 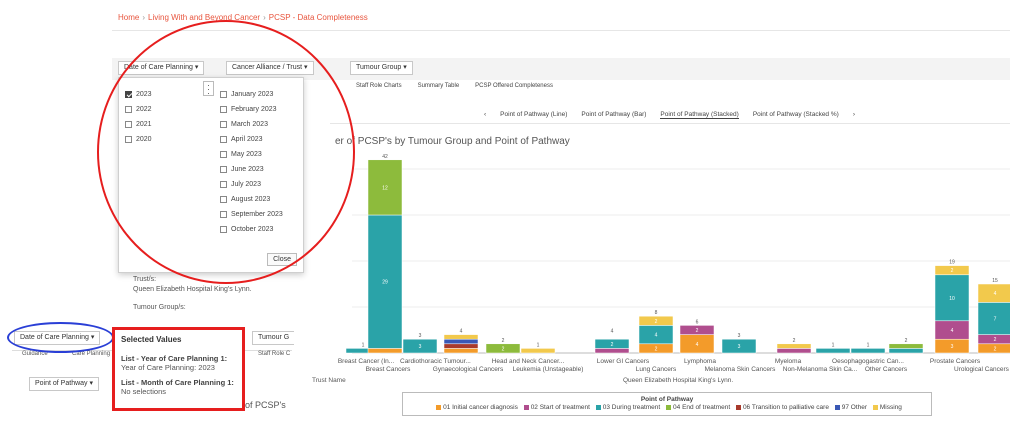 What do you see at coordinates (329, 380) in the screenshot?
I see `trust-name-label: Trust Name` at bounding box center [329, 380].